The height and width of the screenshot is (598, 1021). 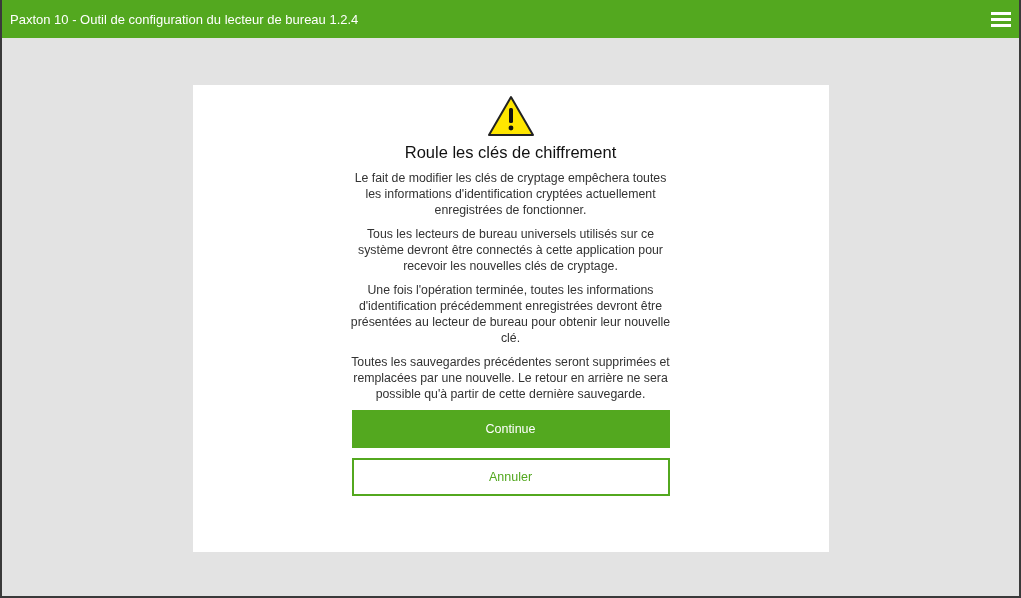 I want to click on continue-button: Continue, so click(x=510, y=429).